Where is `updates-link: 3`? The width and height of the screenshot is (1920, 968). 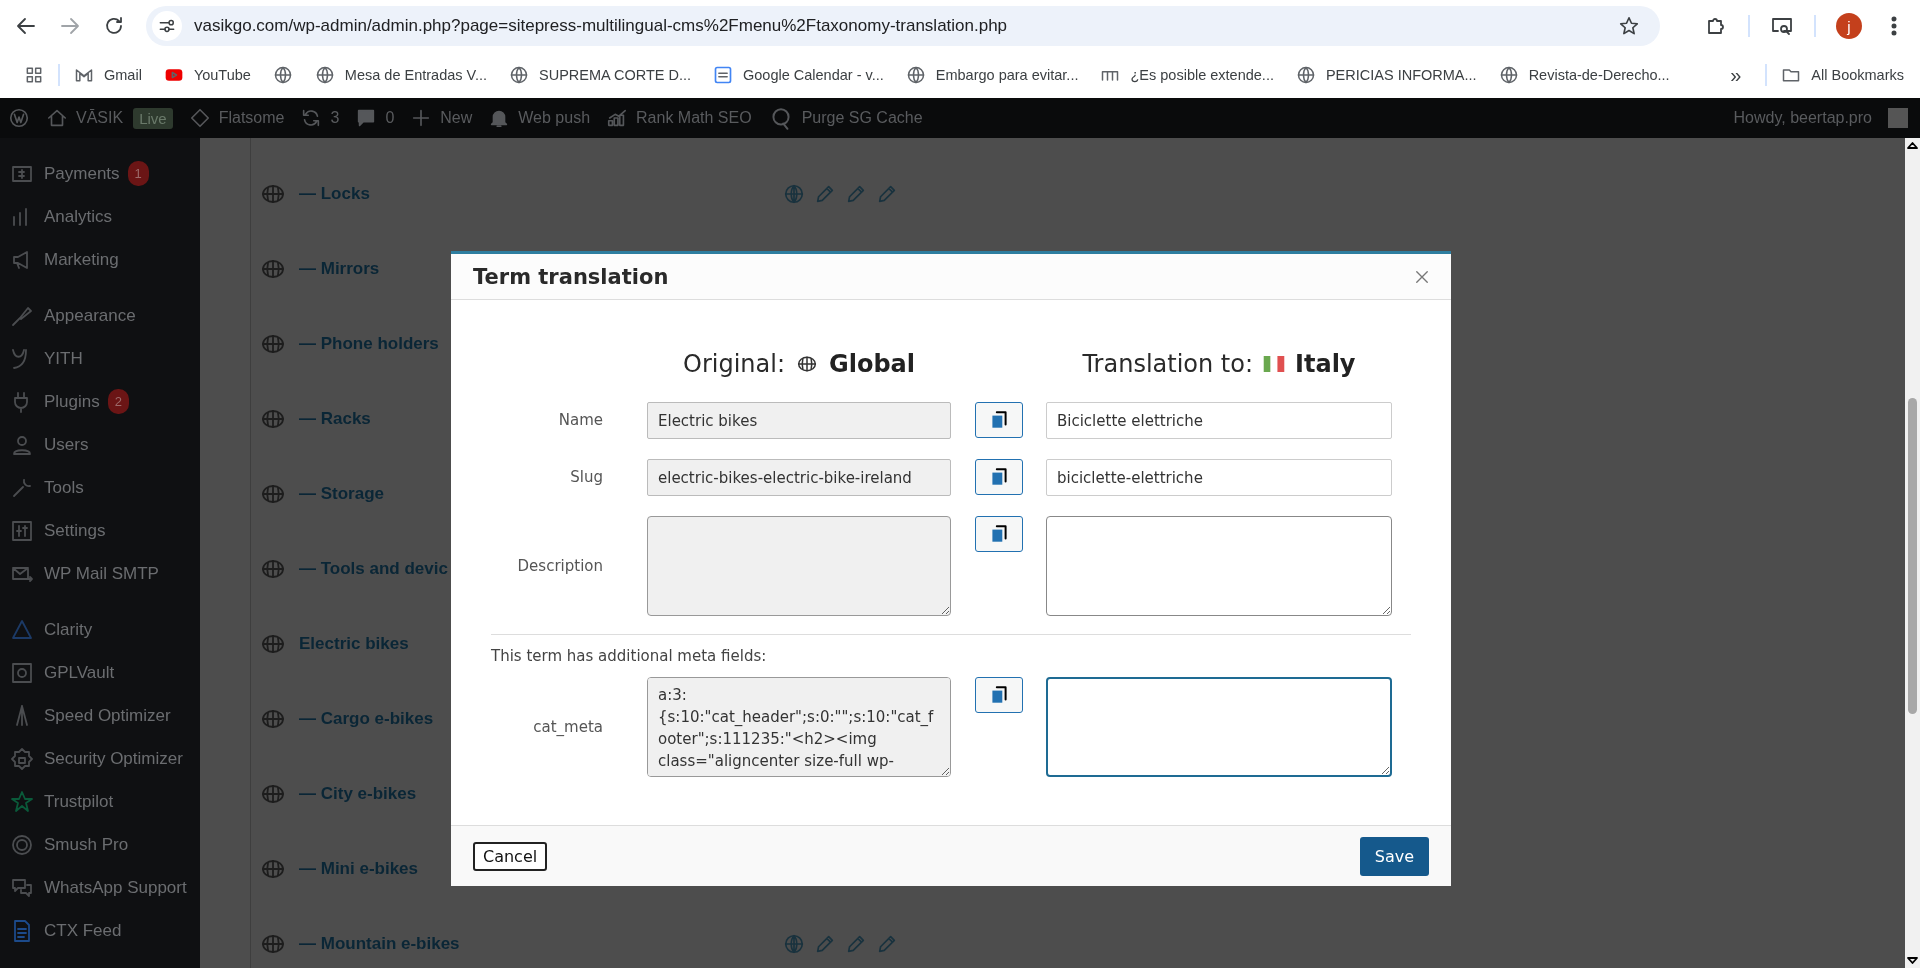
updates-link: 3 is located at coordinates (320, 118).